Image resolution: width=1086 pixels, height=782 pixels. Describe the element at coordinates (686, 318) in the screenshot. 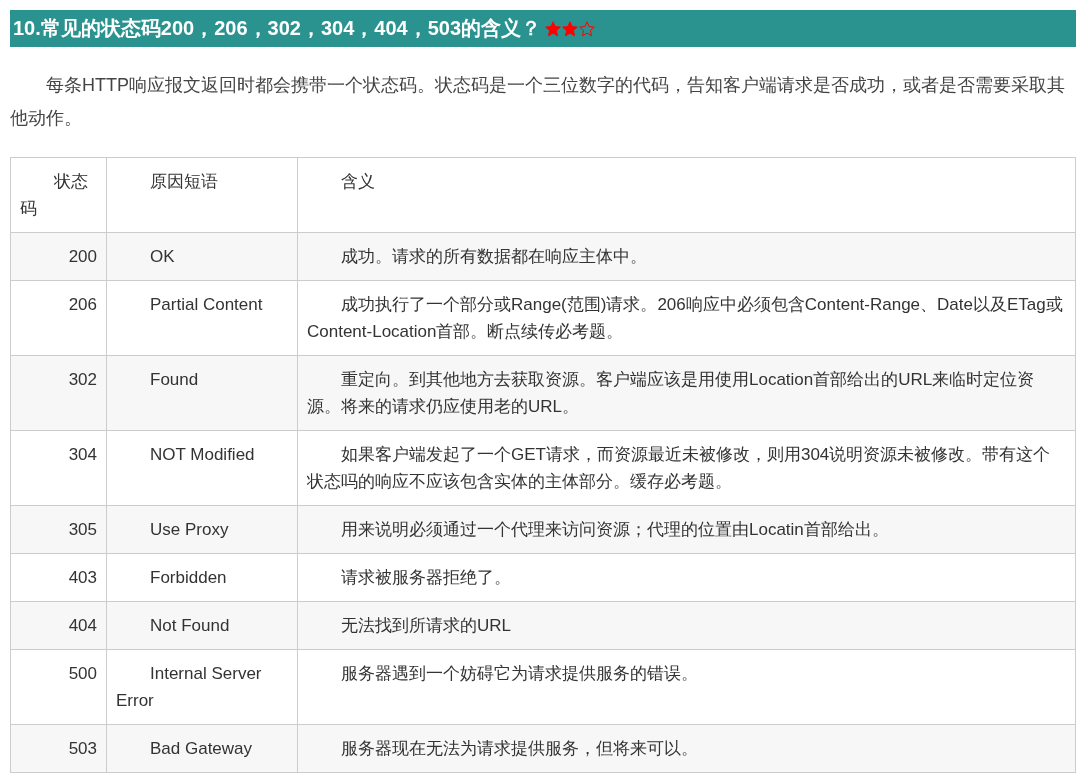

I see `meaning-cell: 成功执行了一个部分或Range(范围)请求。206响应中必须包含Content-Range、Date以及ETag或Content-Location首部。断点续传必考题。` at that location.